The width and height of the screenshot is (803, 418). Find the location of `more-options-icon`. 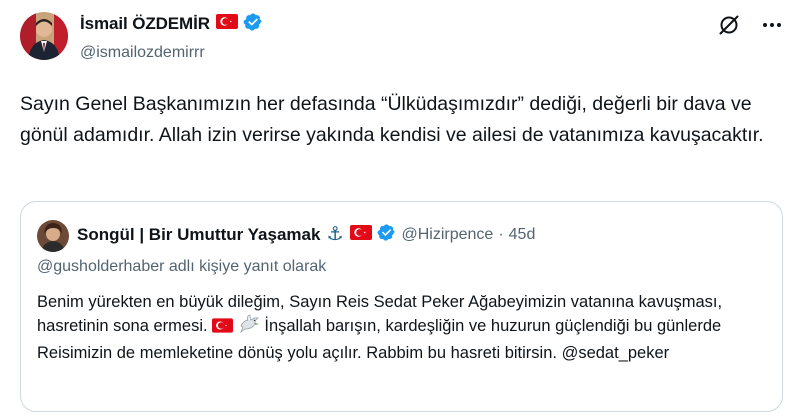

more-options-icon is located at coordinates (772, 25).